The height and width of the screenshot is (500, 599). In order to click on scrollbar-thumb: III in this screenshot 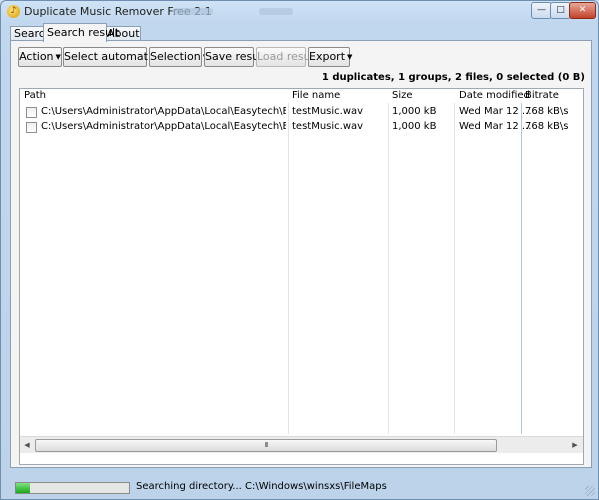, I will do `click(266, 445)`.